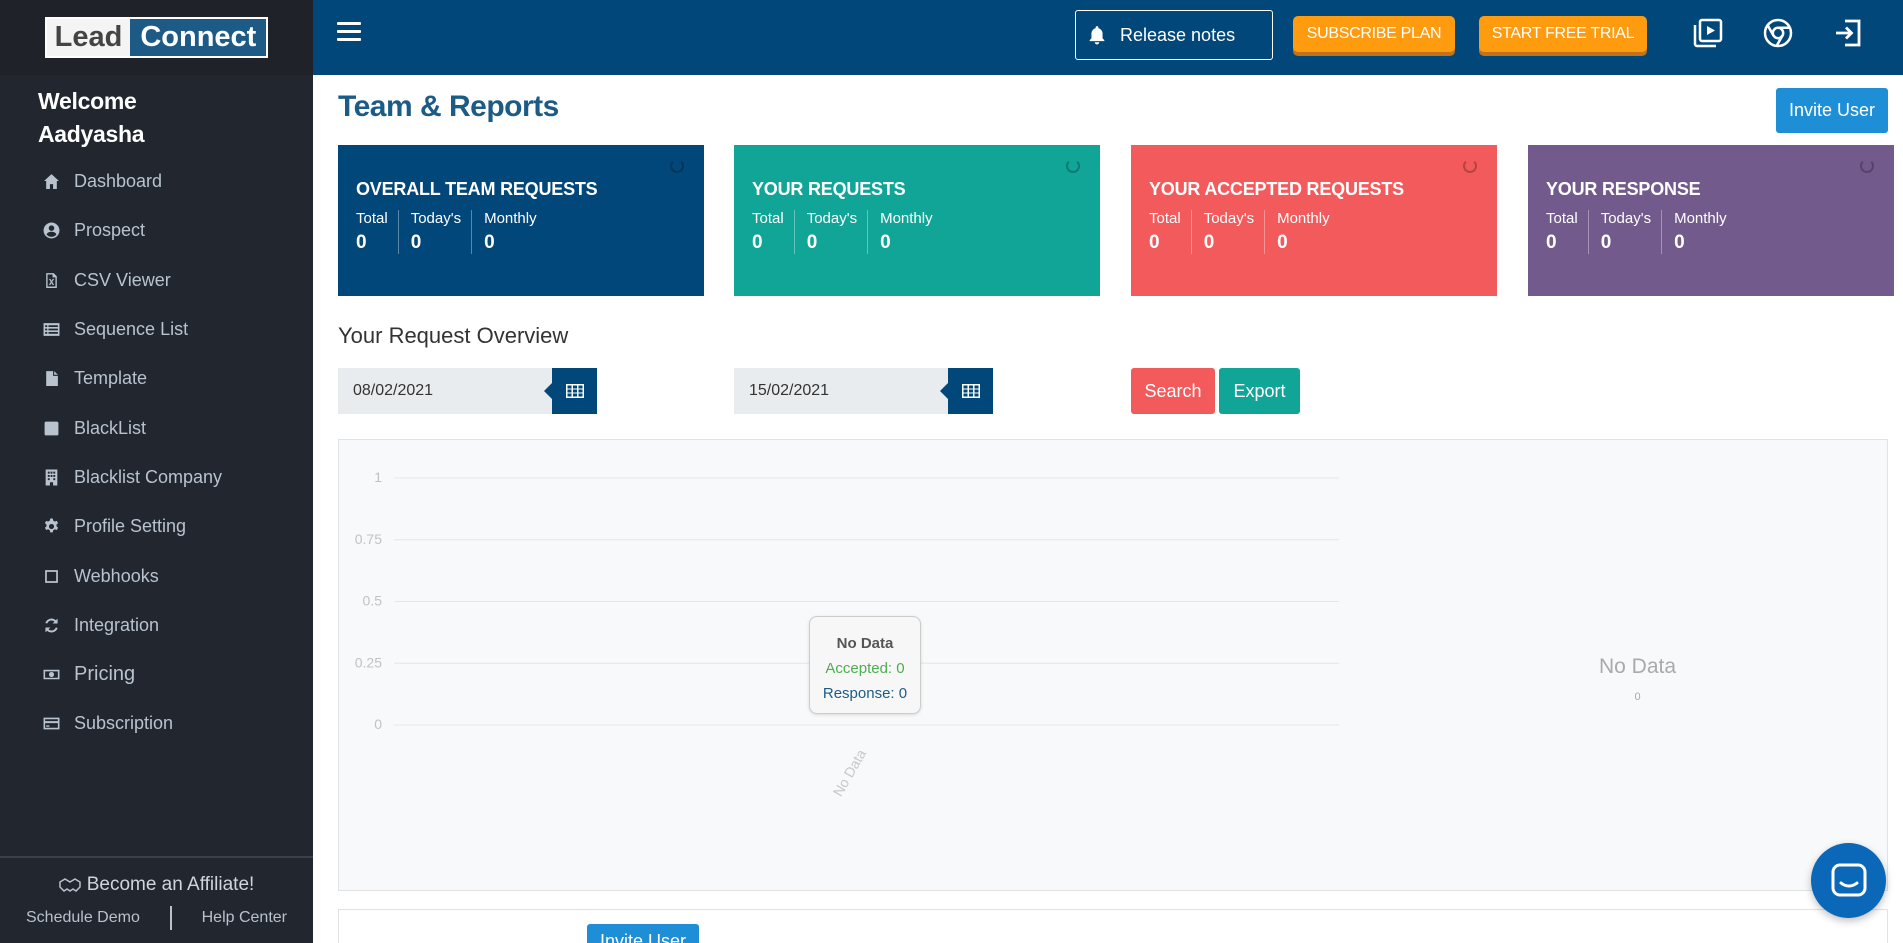 This screenshot has height=943, width=1903. I want to click on sidebar-item-webhooks: Webhooks, so click(156, 575).